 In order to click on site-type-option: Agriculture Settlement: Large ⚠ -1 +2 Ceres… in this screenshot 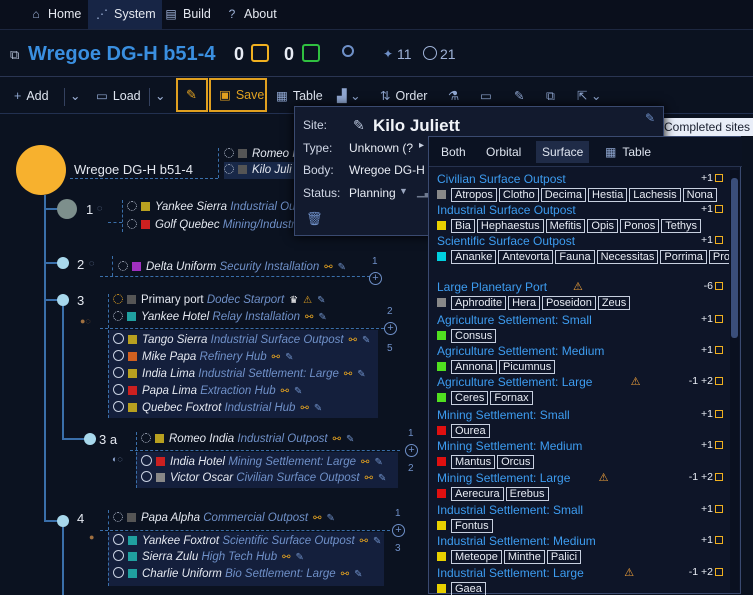, I will do `click(580, 390)`.